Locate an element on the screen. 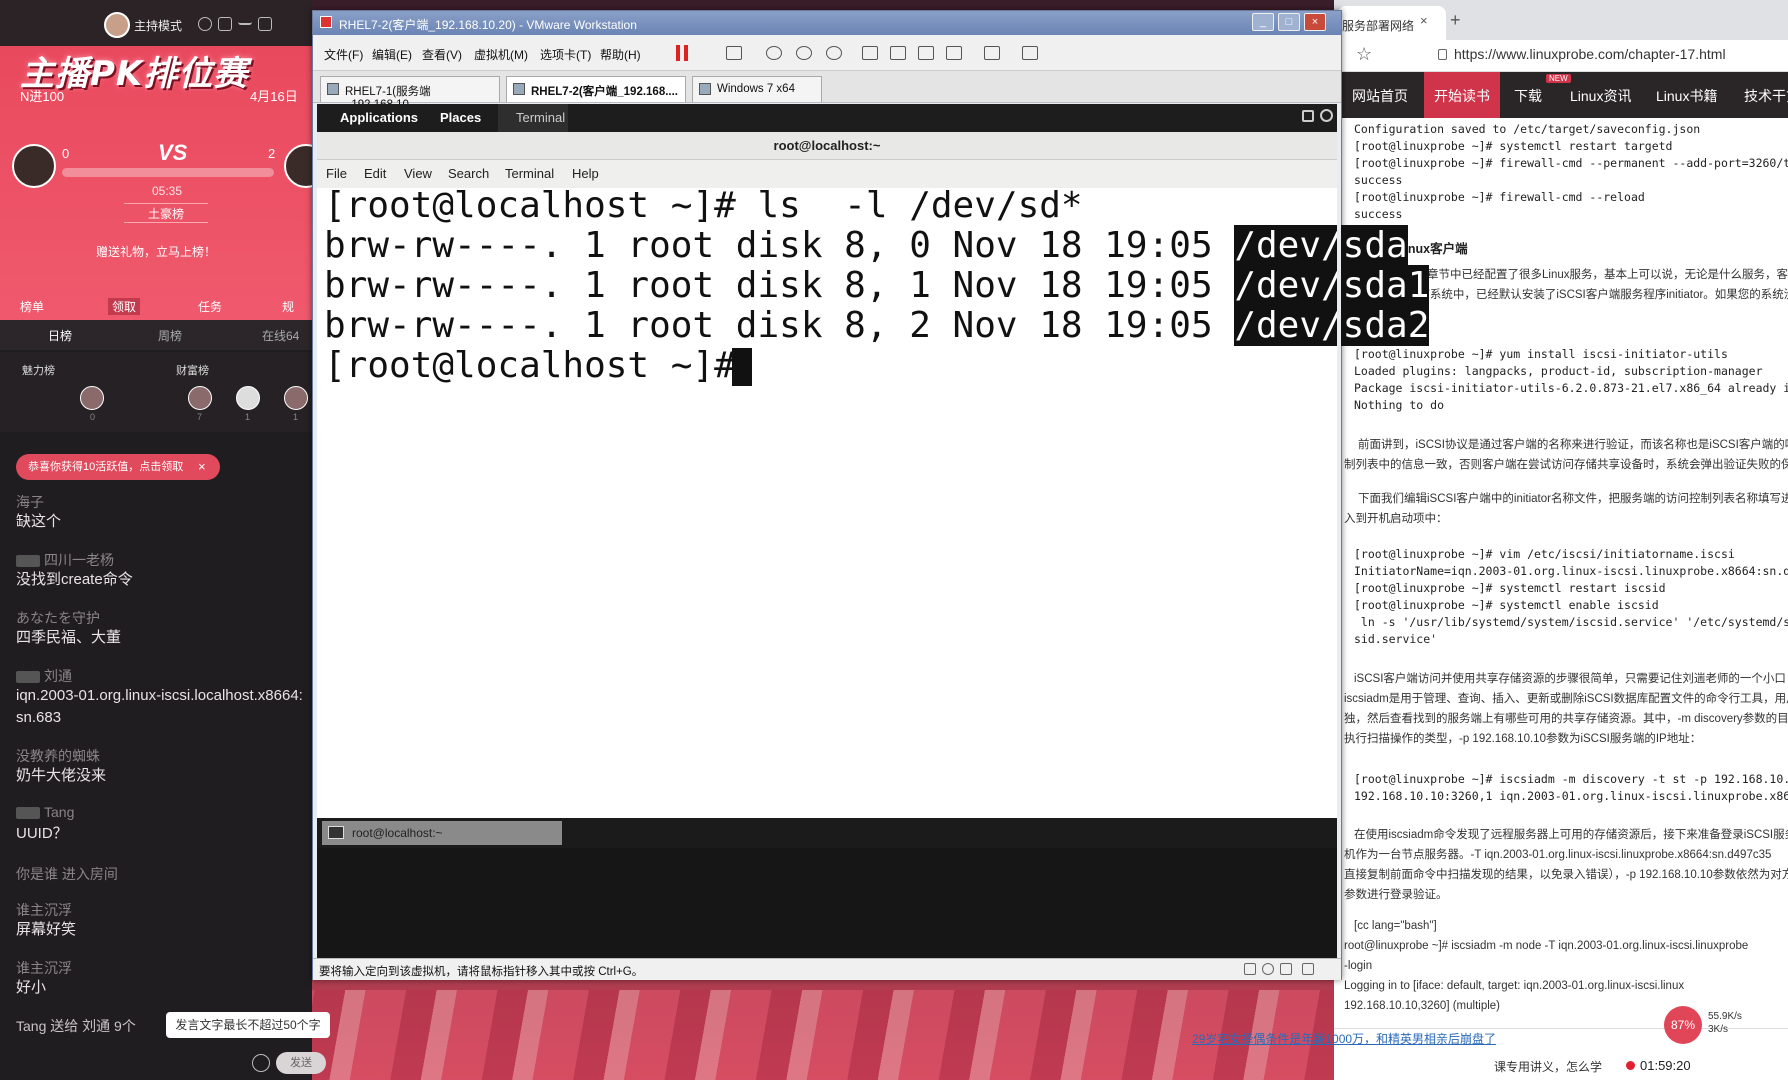 The image size is (1788, 1080). pk-left-avatar is located at coordinates (34, 166).